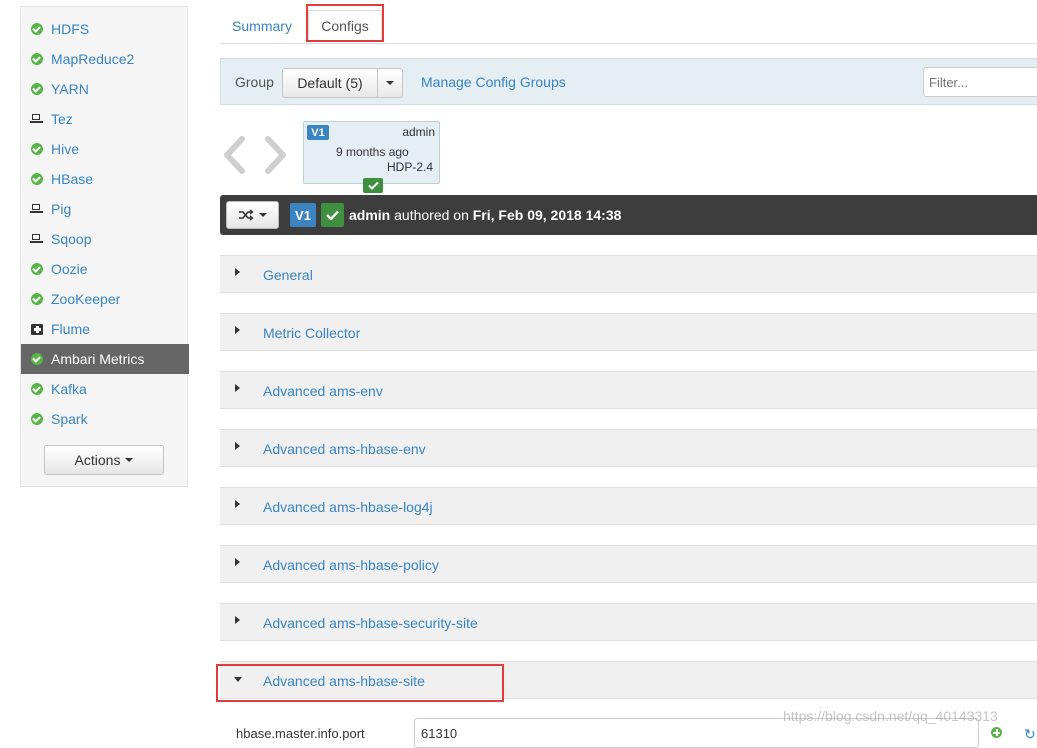  Describe the element at coordinates (98, 359) in the screenshot. I see `sidebar-item-label: Ambari Metrics` at that location.